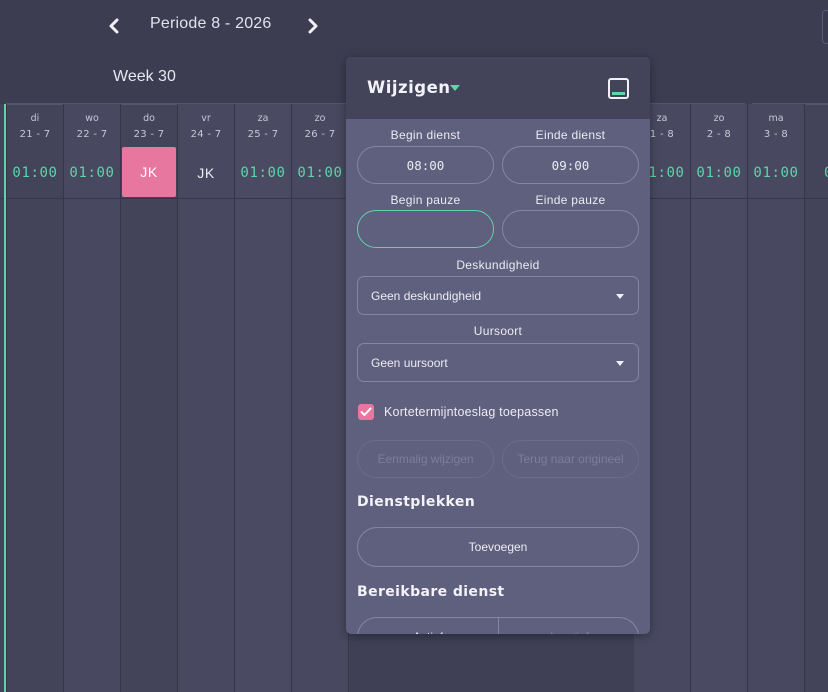  Describe the element at coordinates (570, 459) in the screenshot. I see `terug-naar-origineel-button: Terug naar origineel` at that location.